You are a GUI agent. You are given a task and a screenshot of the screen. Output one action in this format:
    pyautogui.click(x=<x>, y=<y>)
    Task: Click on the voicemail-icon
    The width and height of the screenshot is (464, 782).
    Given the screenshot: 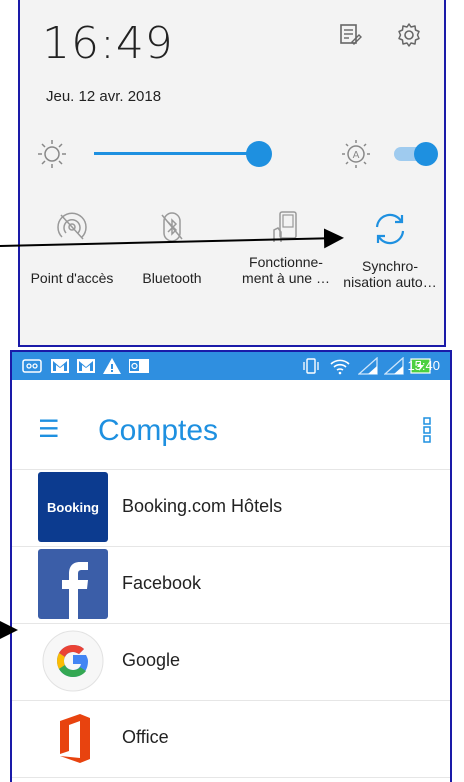 What is the action you would take?
    pyautogui.click(x=32, y=366)
    